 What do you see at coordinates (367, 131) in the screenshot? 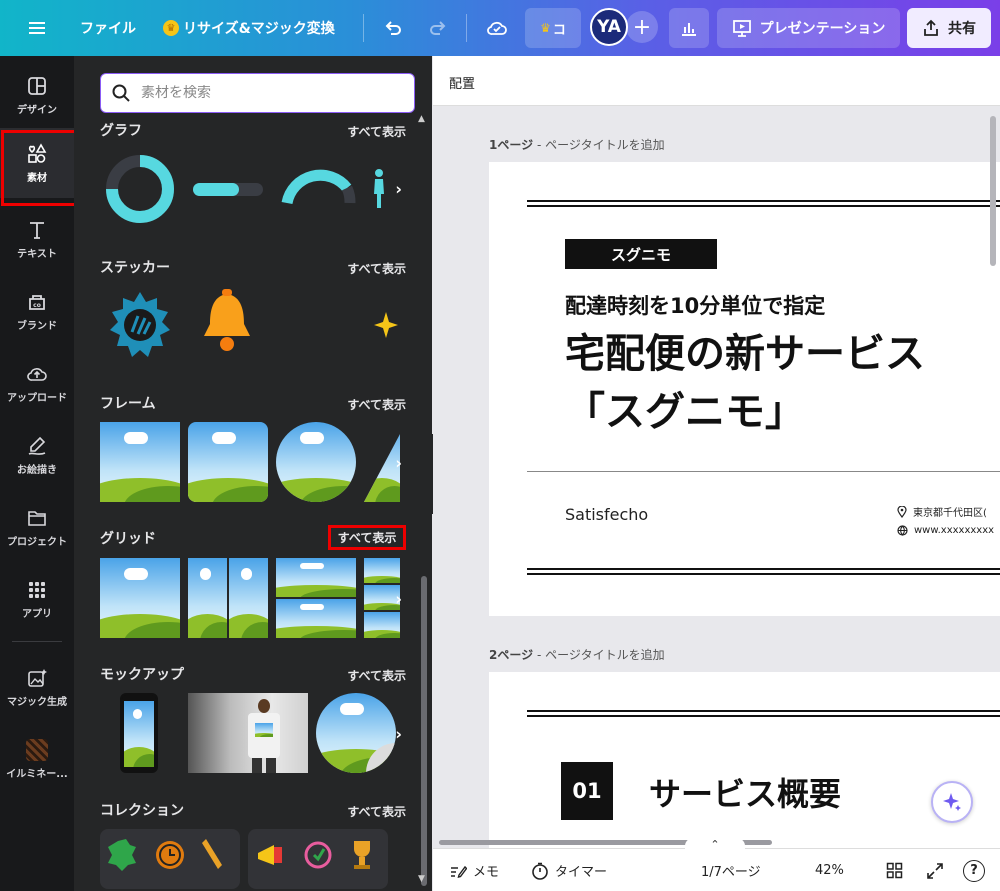
I see `see-all-graphs: すべて表示` at bounding box center [367, 131].